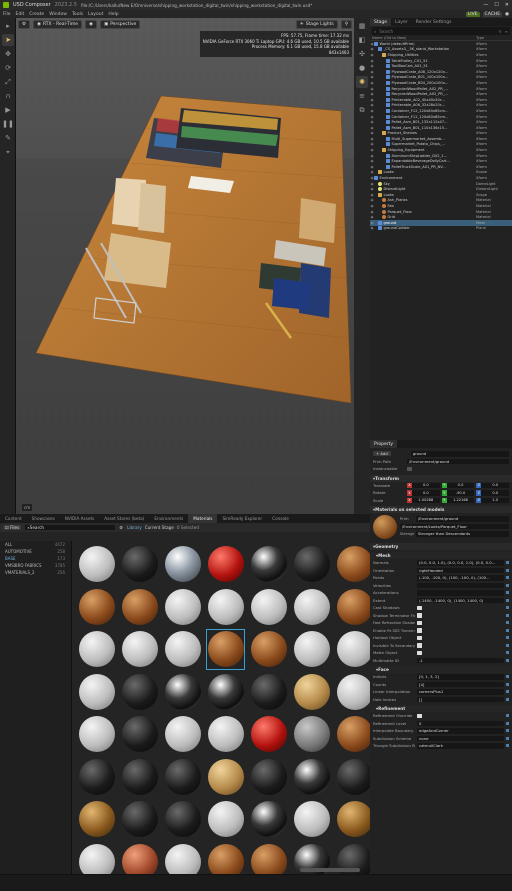 This screenshot has height=891, width=512. What do you see at coordinates (35, 544) in the screenshot?
I see `library-item: ALL 4472` at bounding box center [35, 544].